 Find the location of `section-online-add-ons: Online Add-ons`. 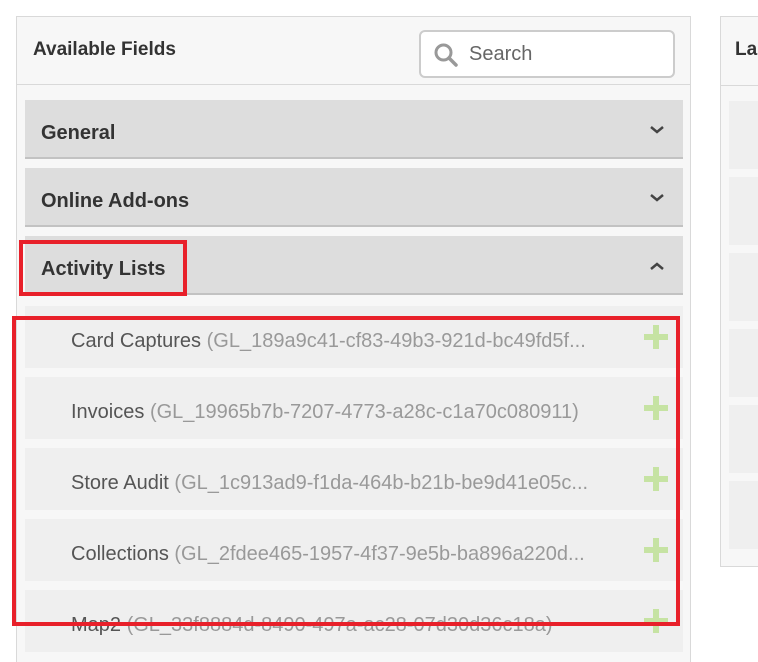

section-online-add-ons: Online Add-ons is located at coordinates (354, 197).